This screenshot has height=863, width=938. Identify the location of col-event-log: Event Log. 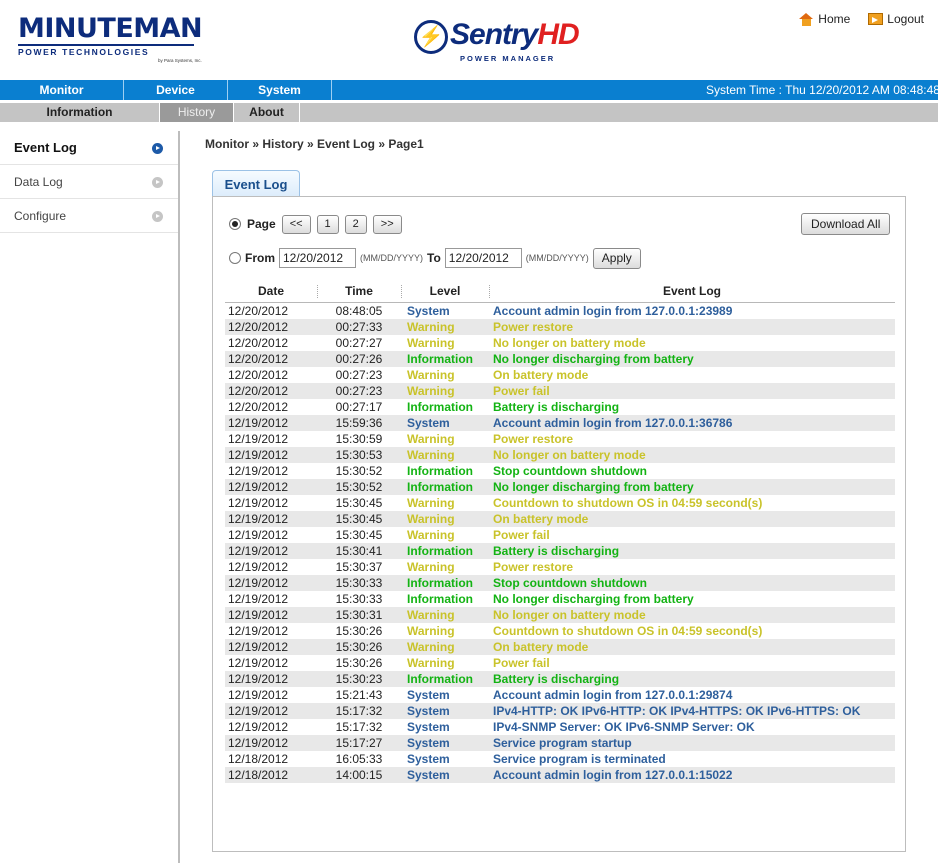
(692, 292).